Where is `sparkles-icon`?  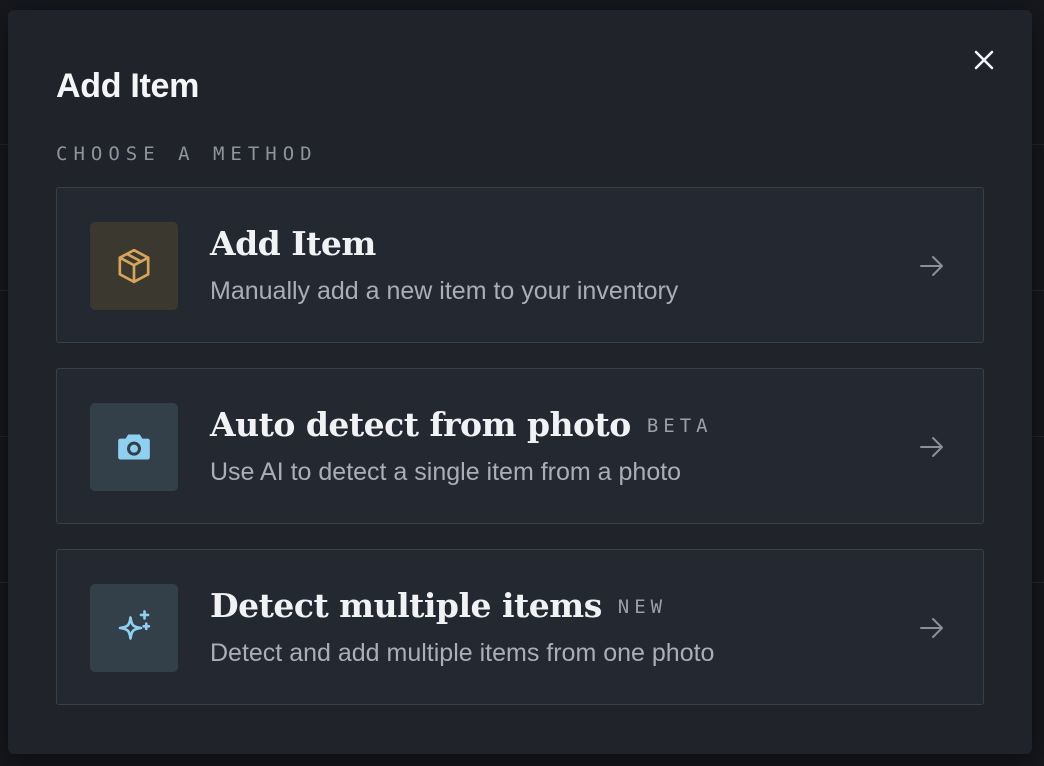
sparkles-icon is located at coordinates (134, 625).